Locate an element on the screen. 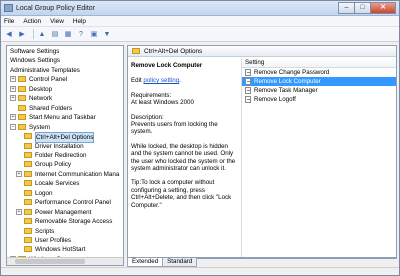 The width and height of the screenshot is (400, 276). tree-item: Shared Folders is located at coordinates (65, 108).